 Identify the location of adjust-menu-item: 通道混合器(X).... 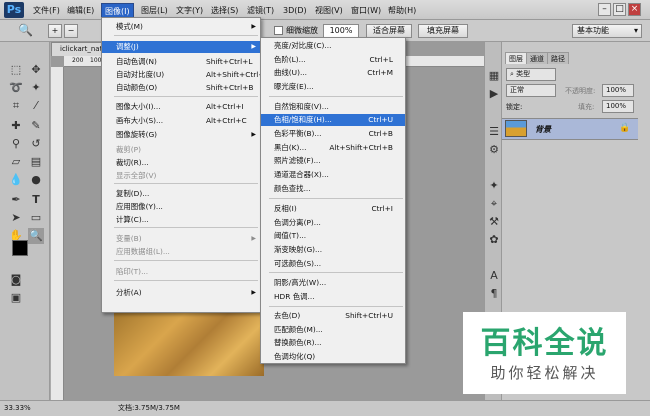
(333, 175).